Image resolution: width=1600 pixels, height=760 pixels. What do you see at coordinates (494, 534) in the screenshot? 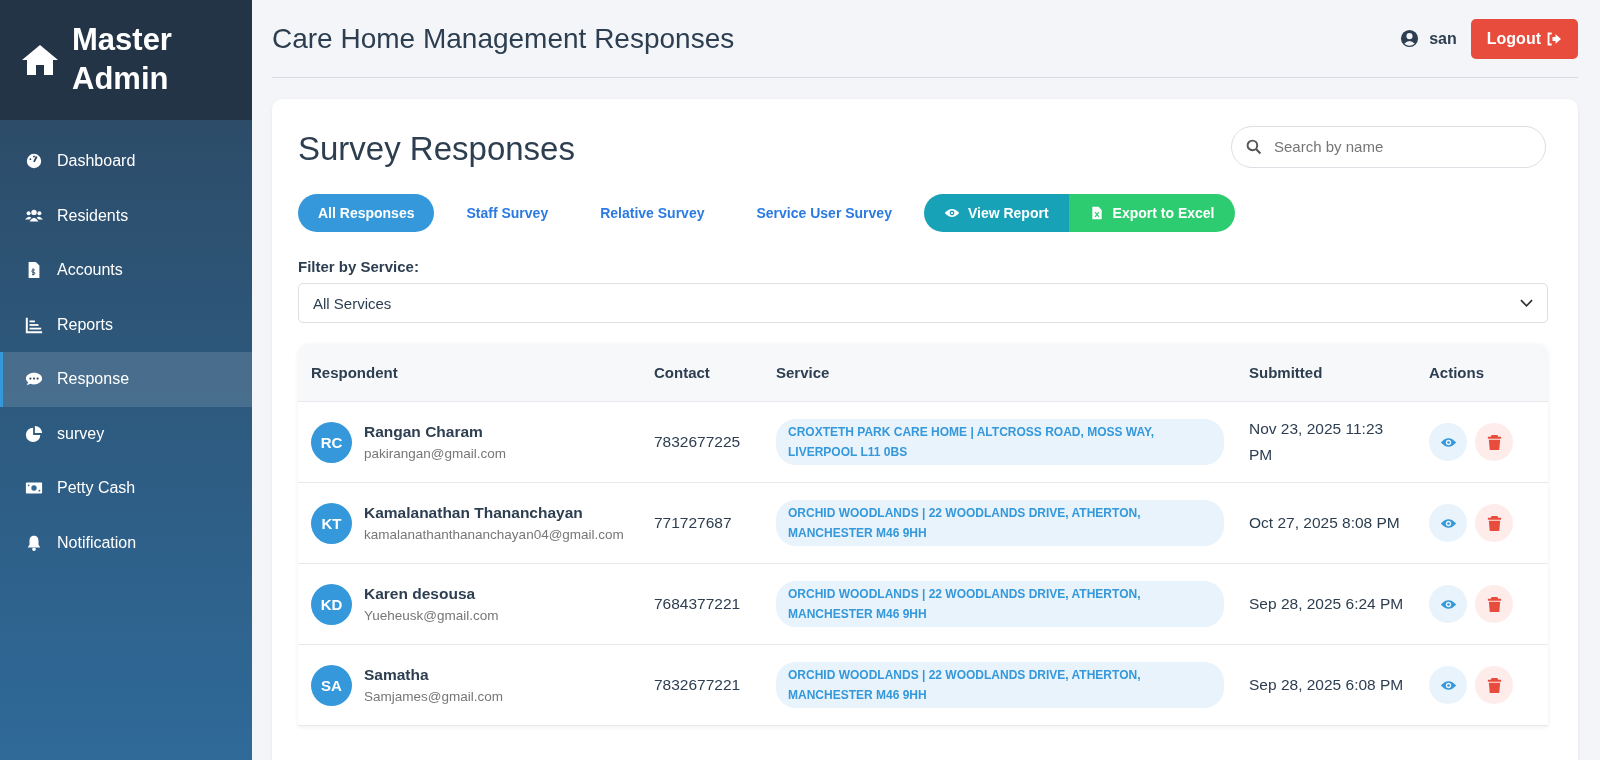
I see `respondent-email: kamalanathanthananchayan04@gmail.com` at bounding box center [494, 534].